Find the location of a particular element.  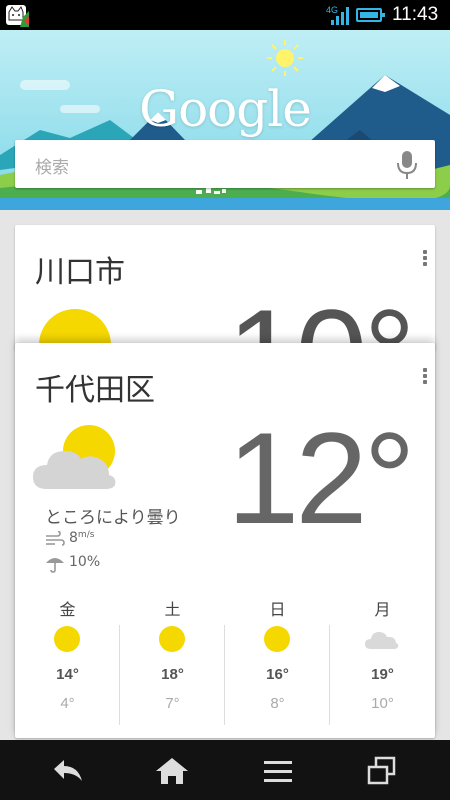

forecast-low: 8° is located at coordinates (277, 703).